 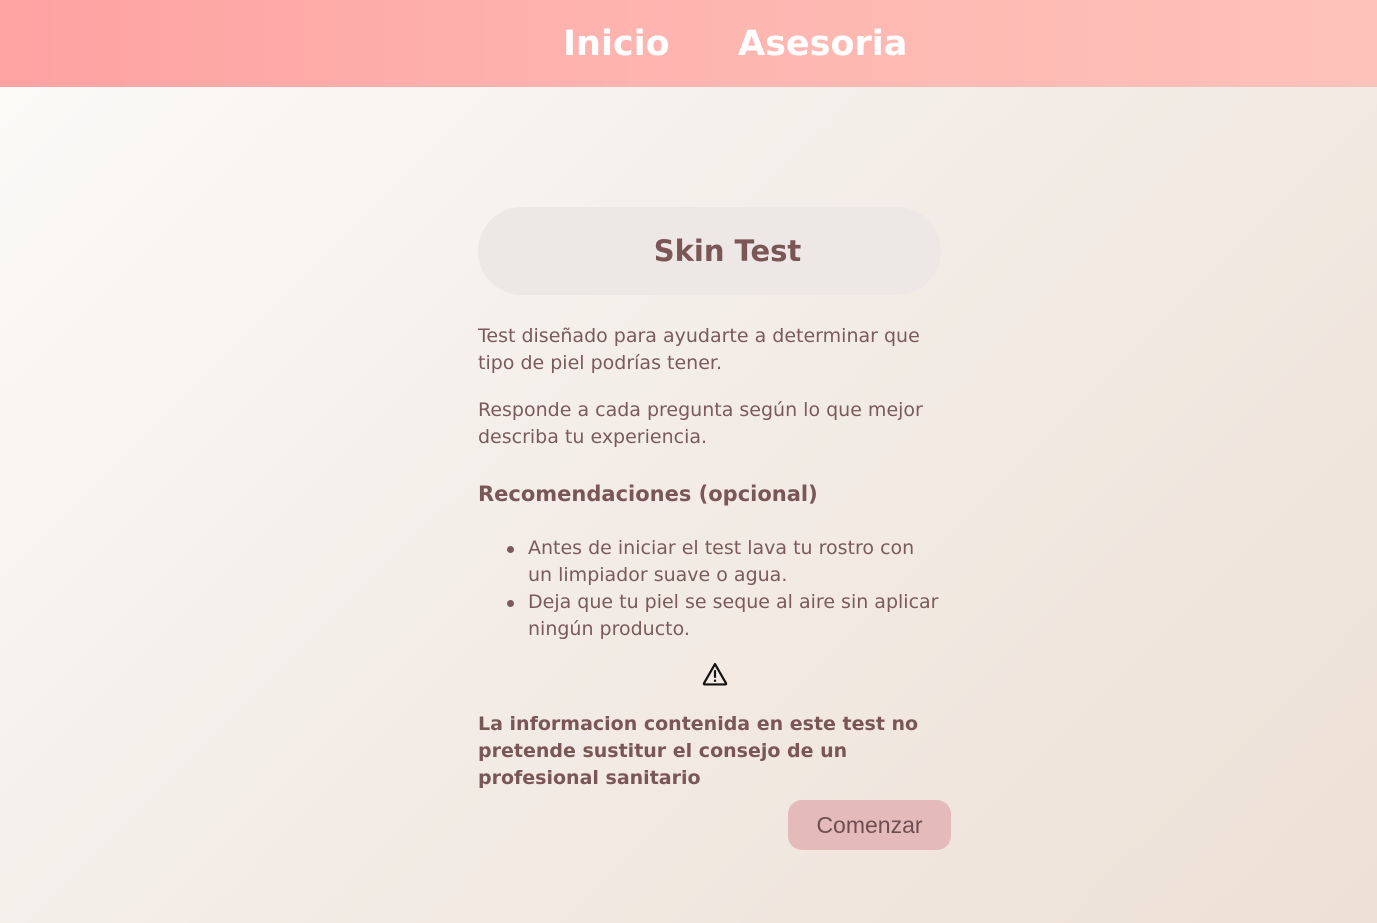 I want to click on warning-icon-container, so click(x=709, y=676).